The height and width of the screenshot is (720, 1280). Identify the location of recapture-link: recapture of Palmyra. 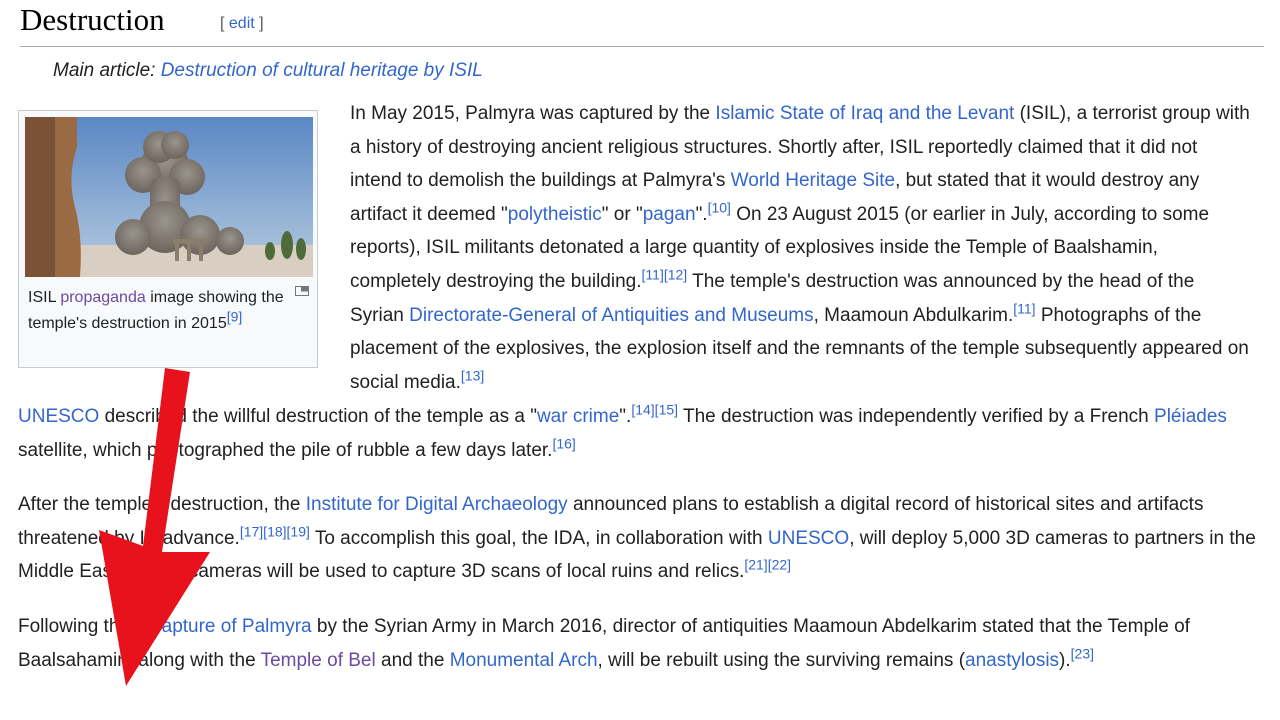
(223, 626).